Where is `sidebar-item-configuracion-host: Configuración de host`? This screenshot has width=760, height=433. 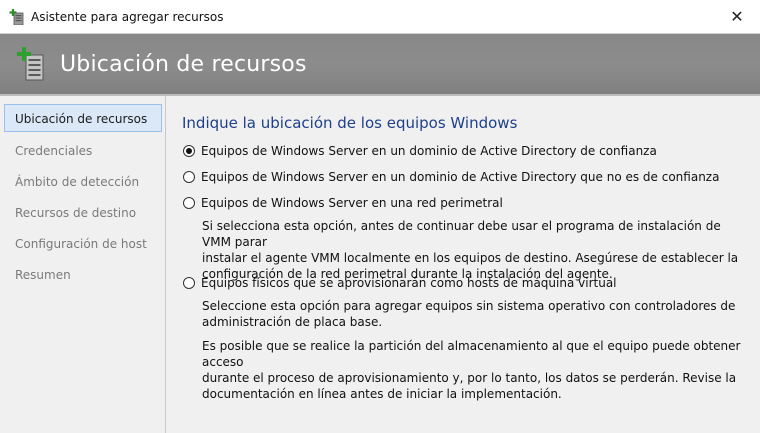 sidebar-item-configuracion-host: Configuración de host is located at coordinates (83, 243).